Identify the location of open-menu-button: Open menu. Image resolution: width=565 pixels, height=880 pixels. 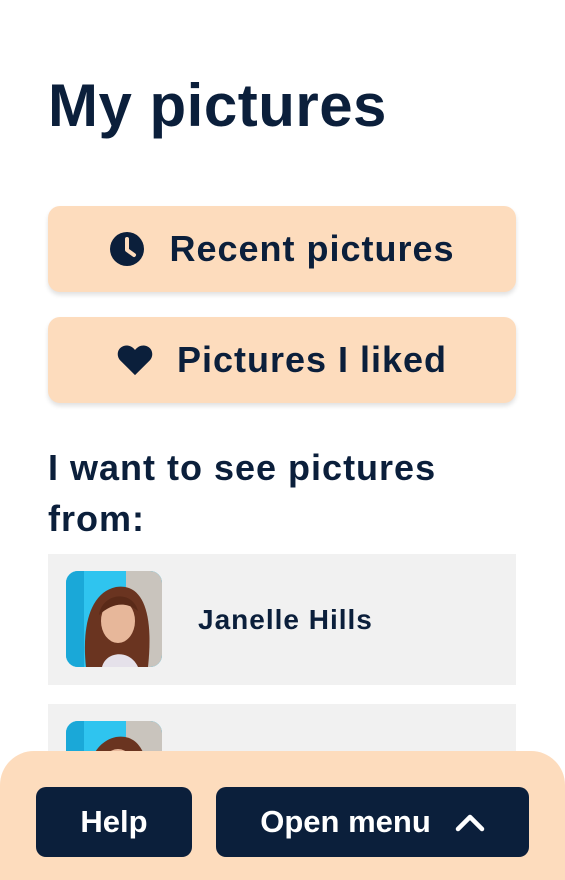
(372, 822).